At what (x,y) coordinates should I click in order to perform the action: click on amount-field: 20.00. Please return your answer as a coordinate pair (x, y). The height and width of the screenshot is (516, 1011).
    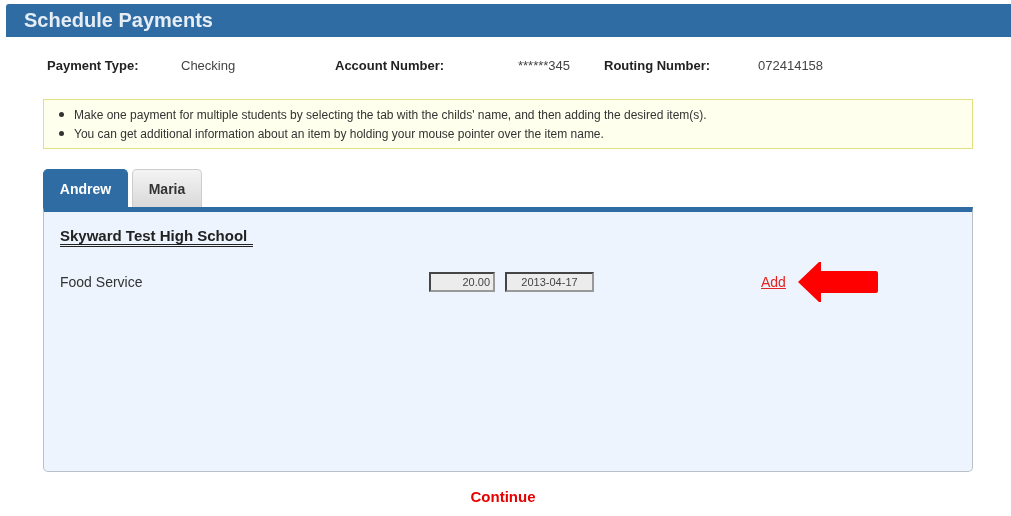
    Looking at the image, I should click on (462, 282).